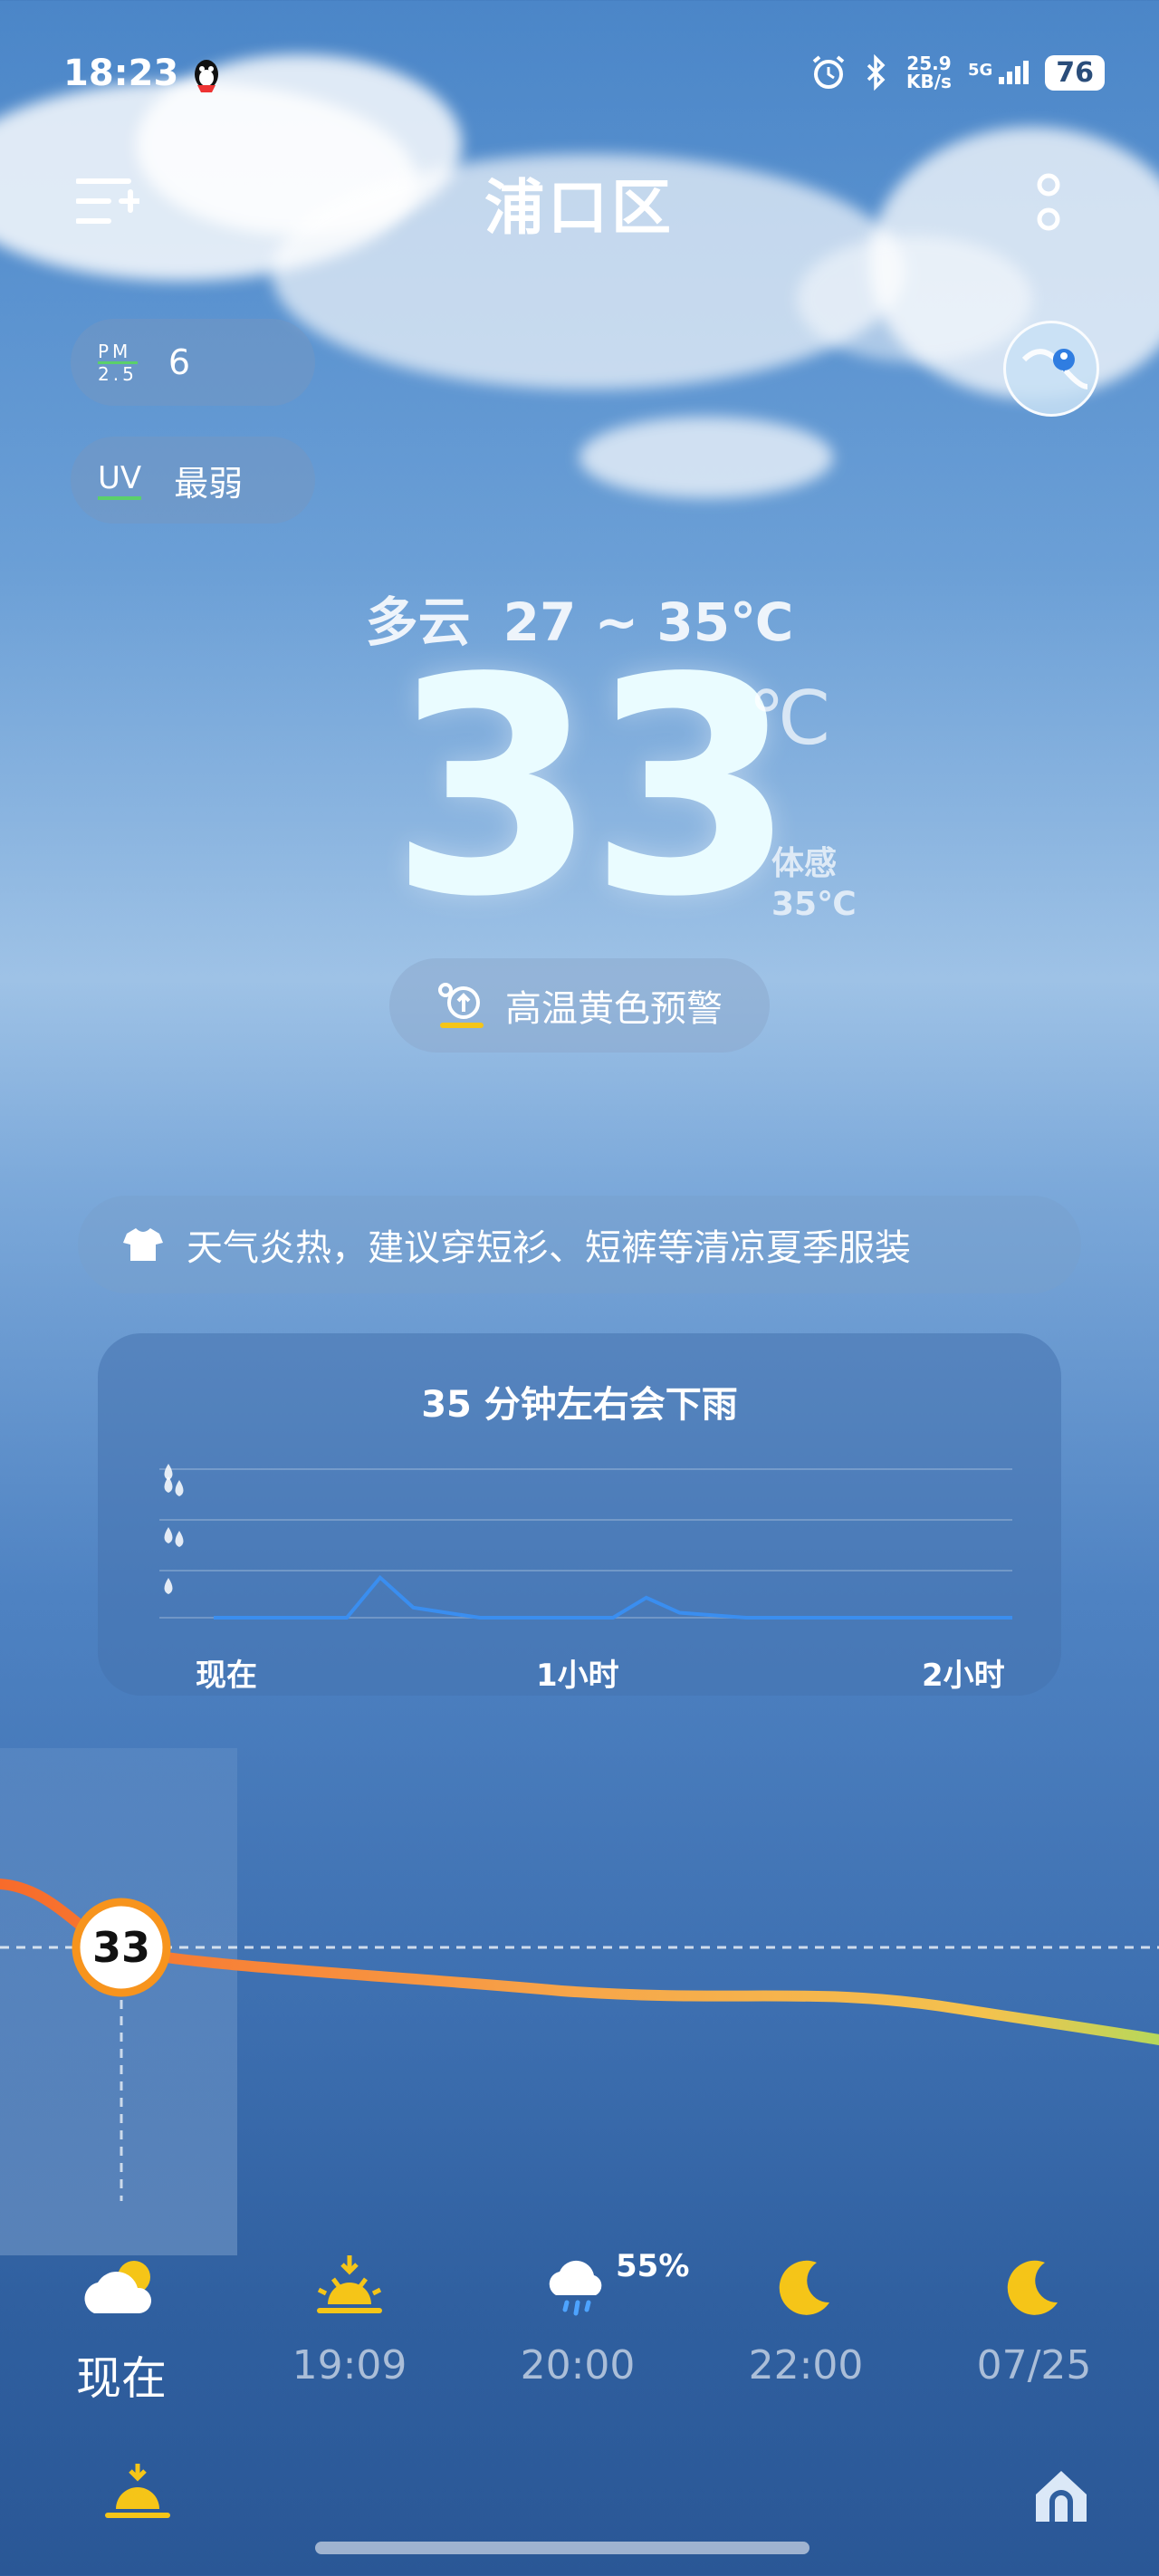 Image resolution: width=1159 pixels, height=2576 pixels. Describe the element at coordinates (958, 72) in the screenshot. I see `status-indicators: 25.9 KB/s 5G 76` at that location.